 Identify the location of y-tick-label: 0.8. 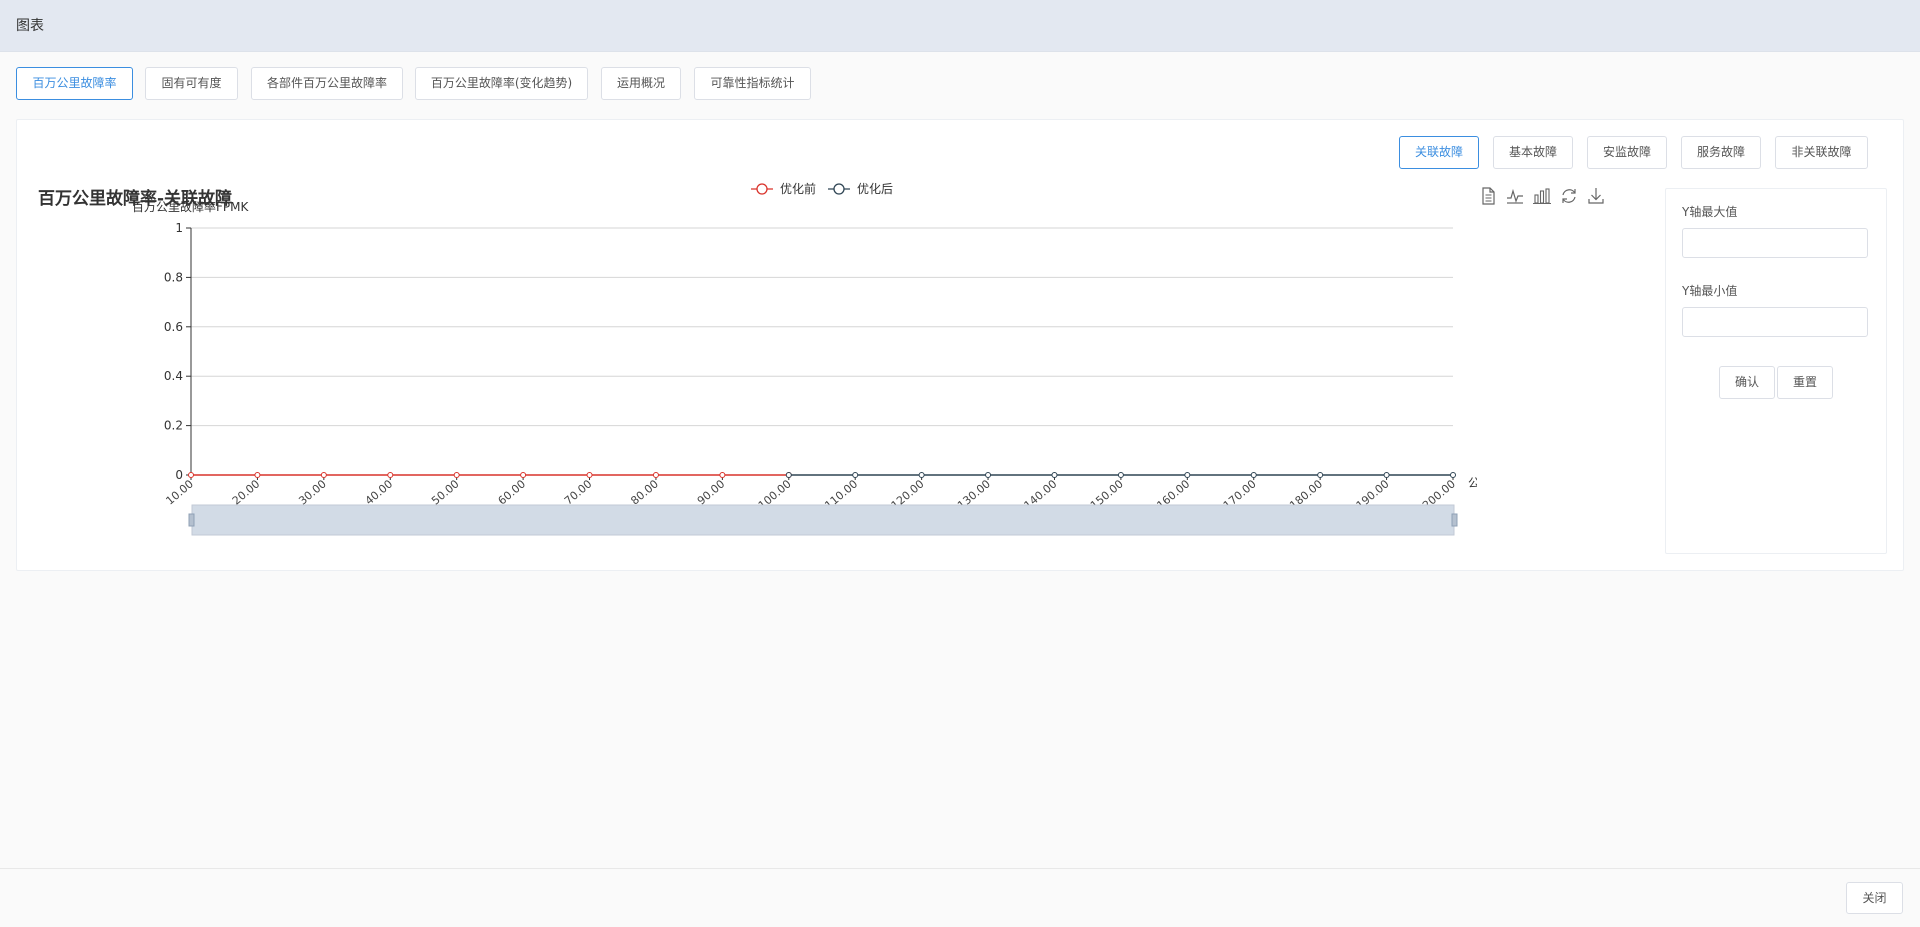
(173, 277).